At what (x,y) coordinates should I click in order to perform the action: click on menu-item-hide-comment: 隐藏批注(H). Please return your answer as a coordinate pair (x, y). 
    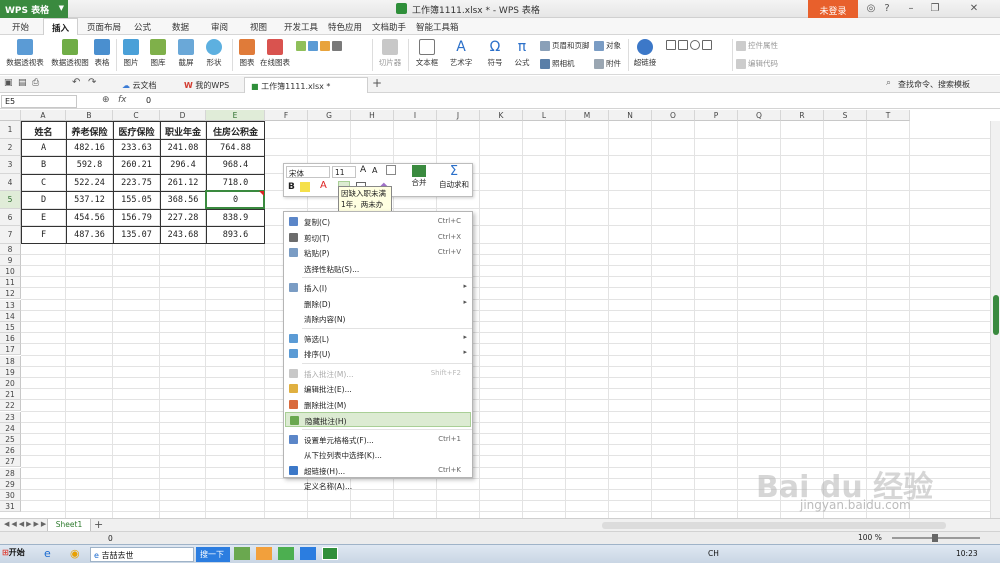
    Looking at the image, I should click on (378, 419).